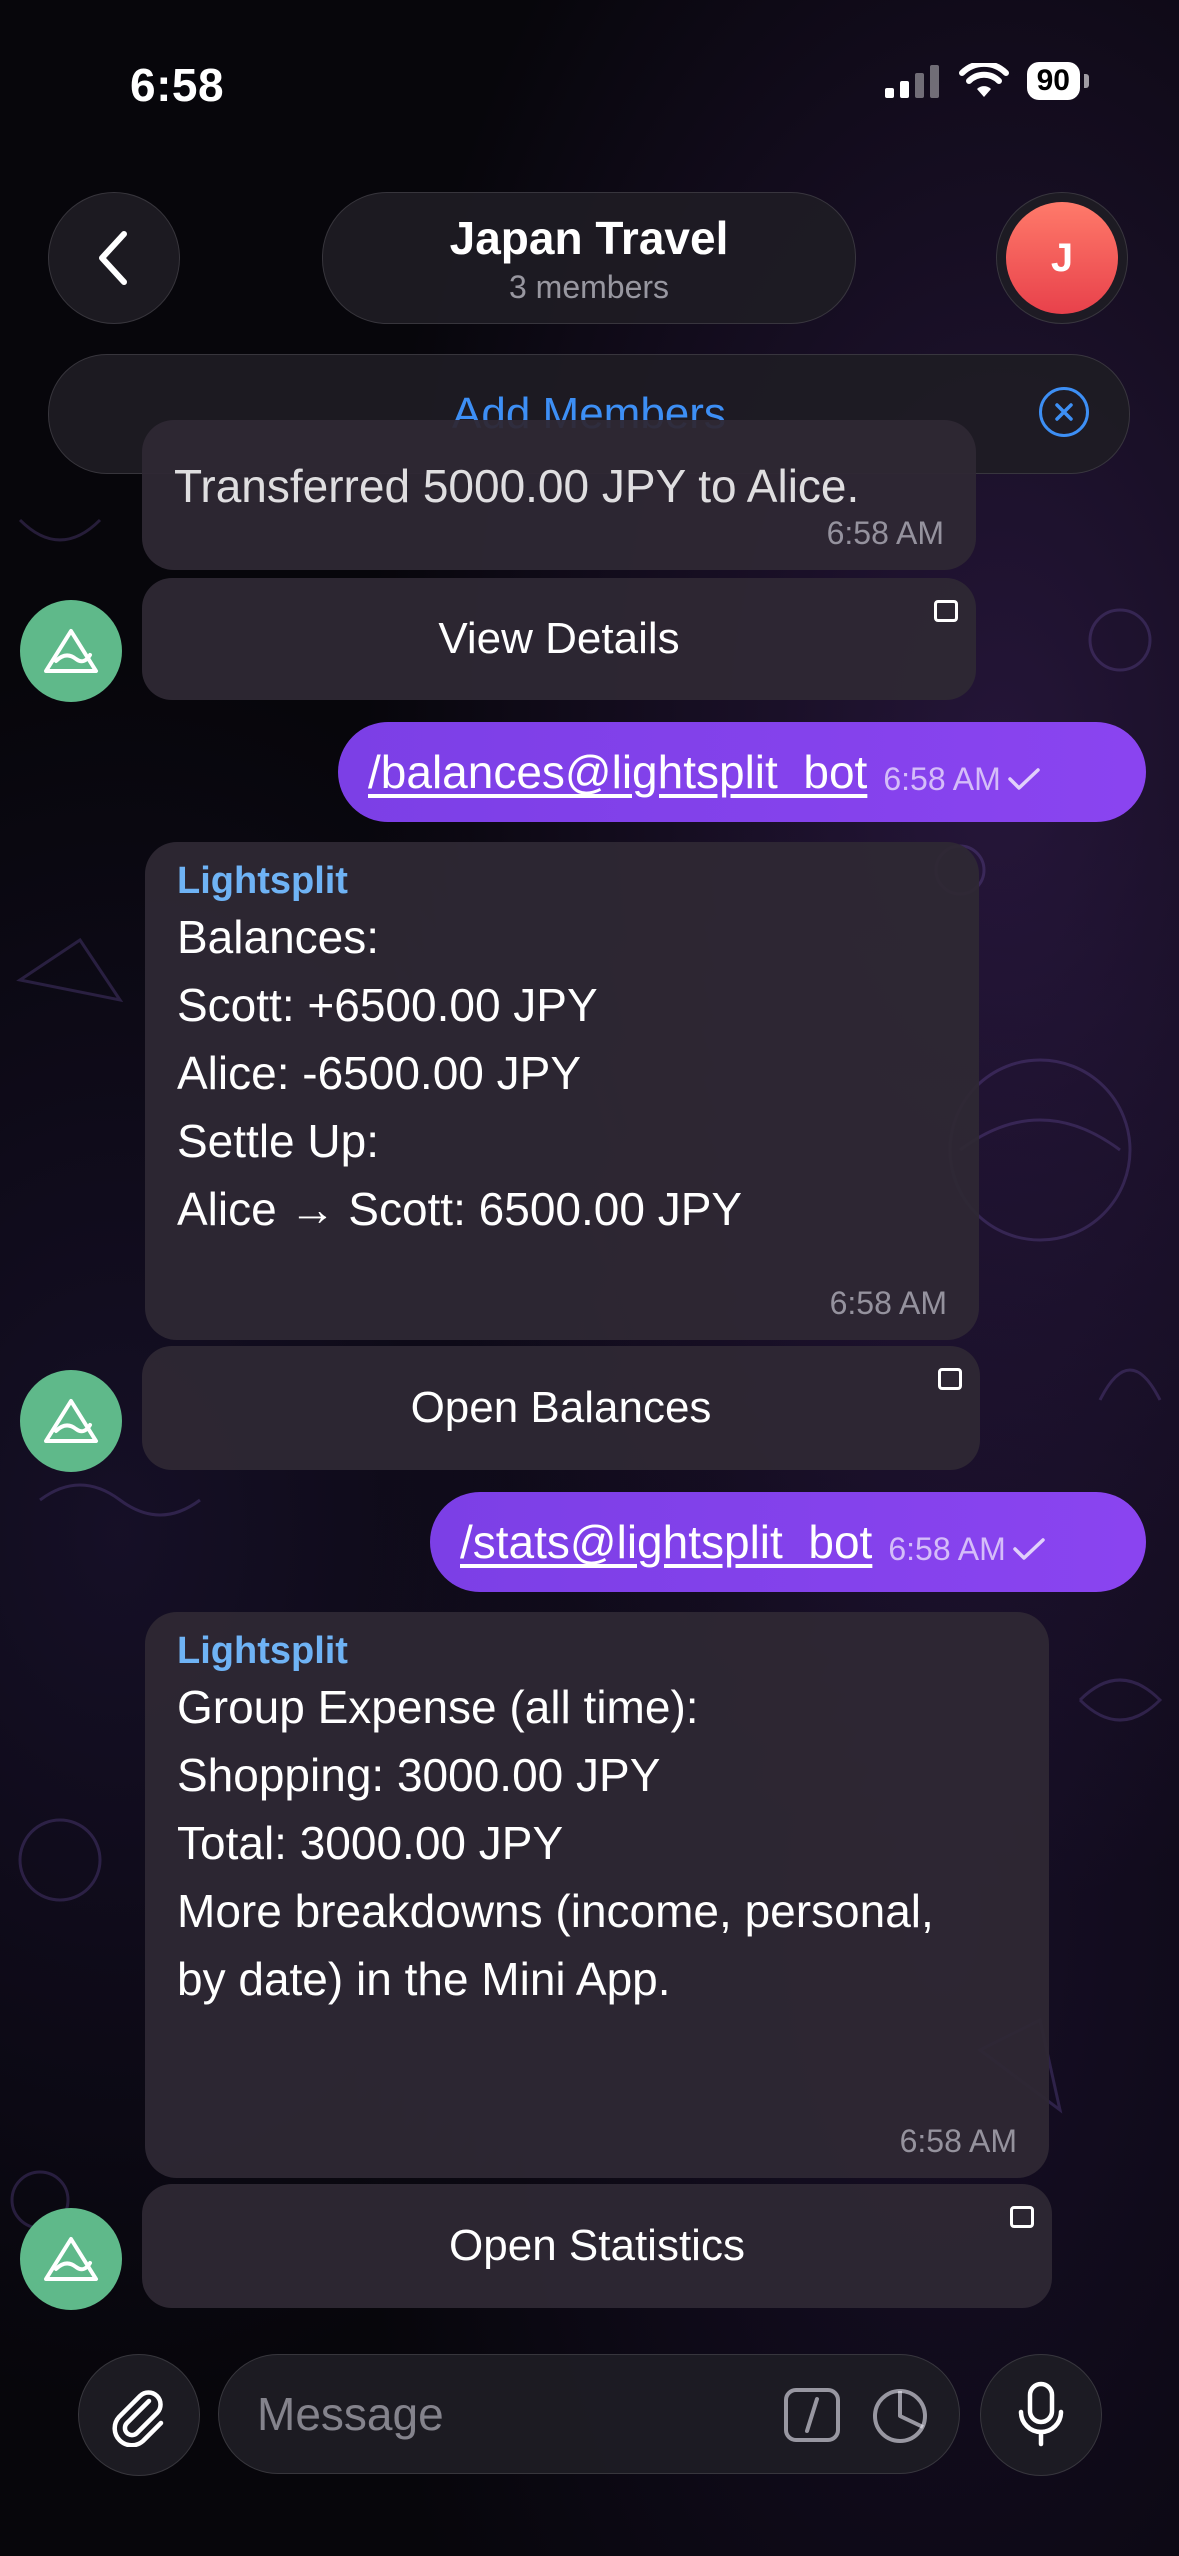  I want to click on attach-button, so click(139, 2415).